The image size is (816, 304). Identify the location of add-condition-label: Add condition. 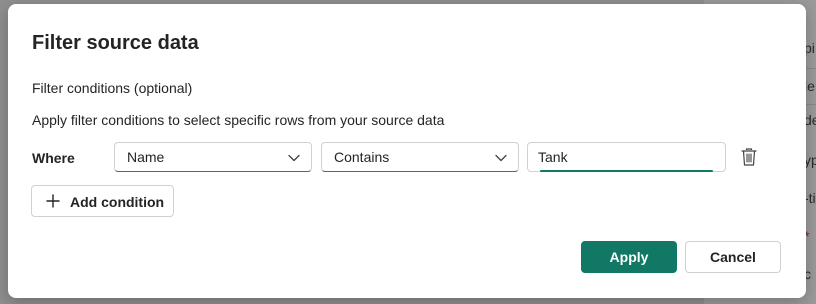
(117, 202).